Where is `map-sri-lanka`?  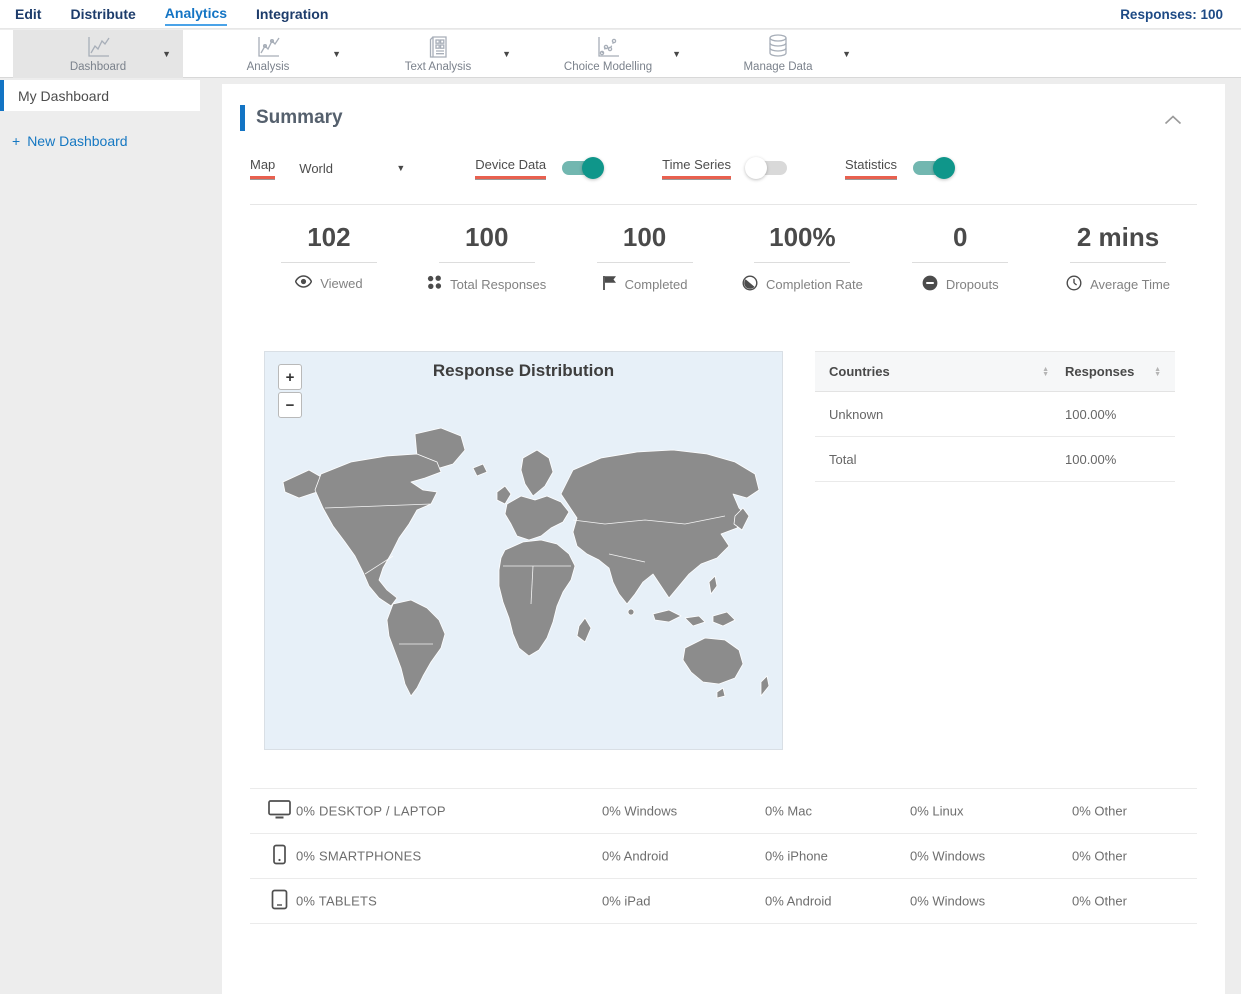 map-sri-lanka is located at coordinates (631, 612).